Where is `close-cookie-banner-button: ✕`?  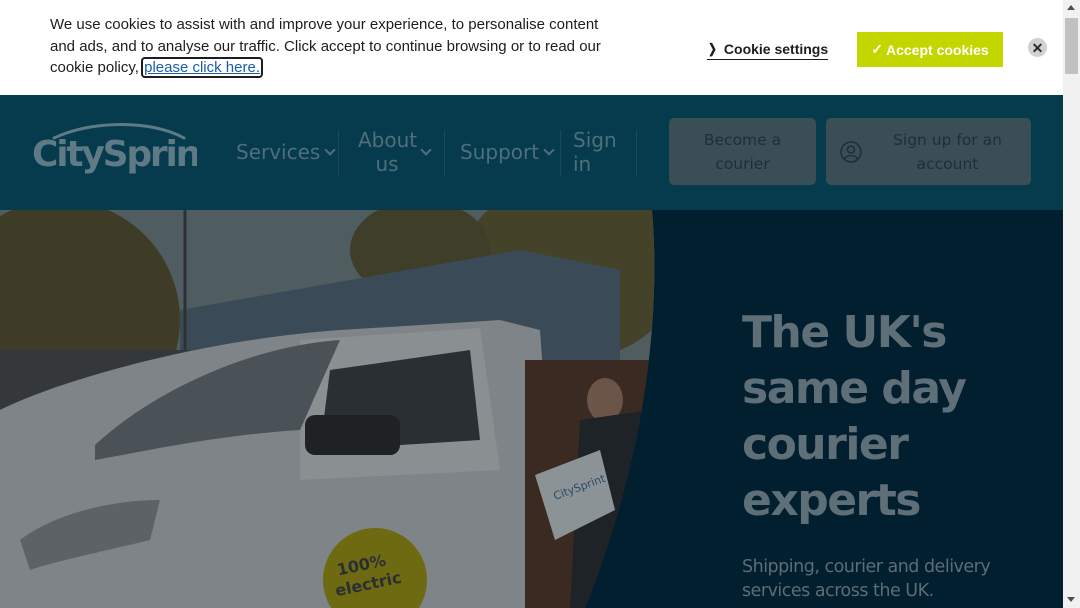 close-cookie-banner-button: ✕ is located at coordinates (1037, 47).